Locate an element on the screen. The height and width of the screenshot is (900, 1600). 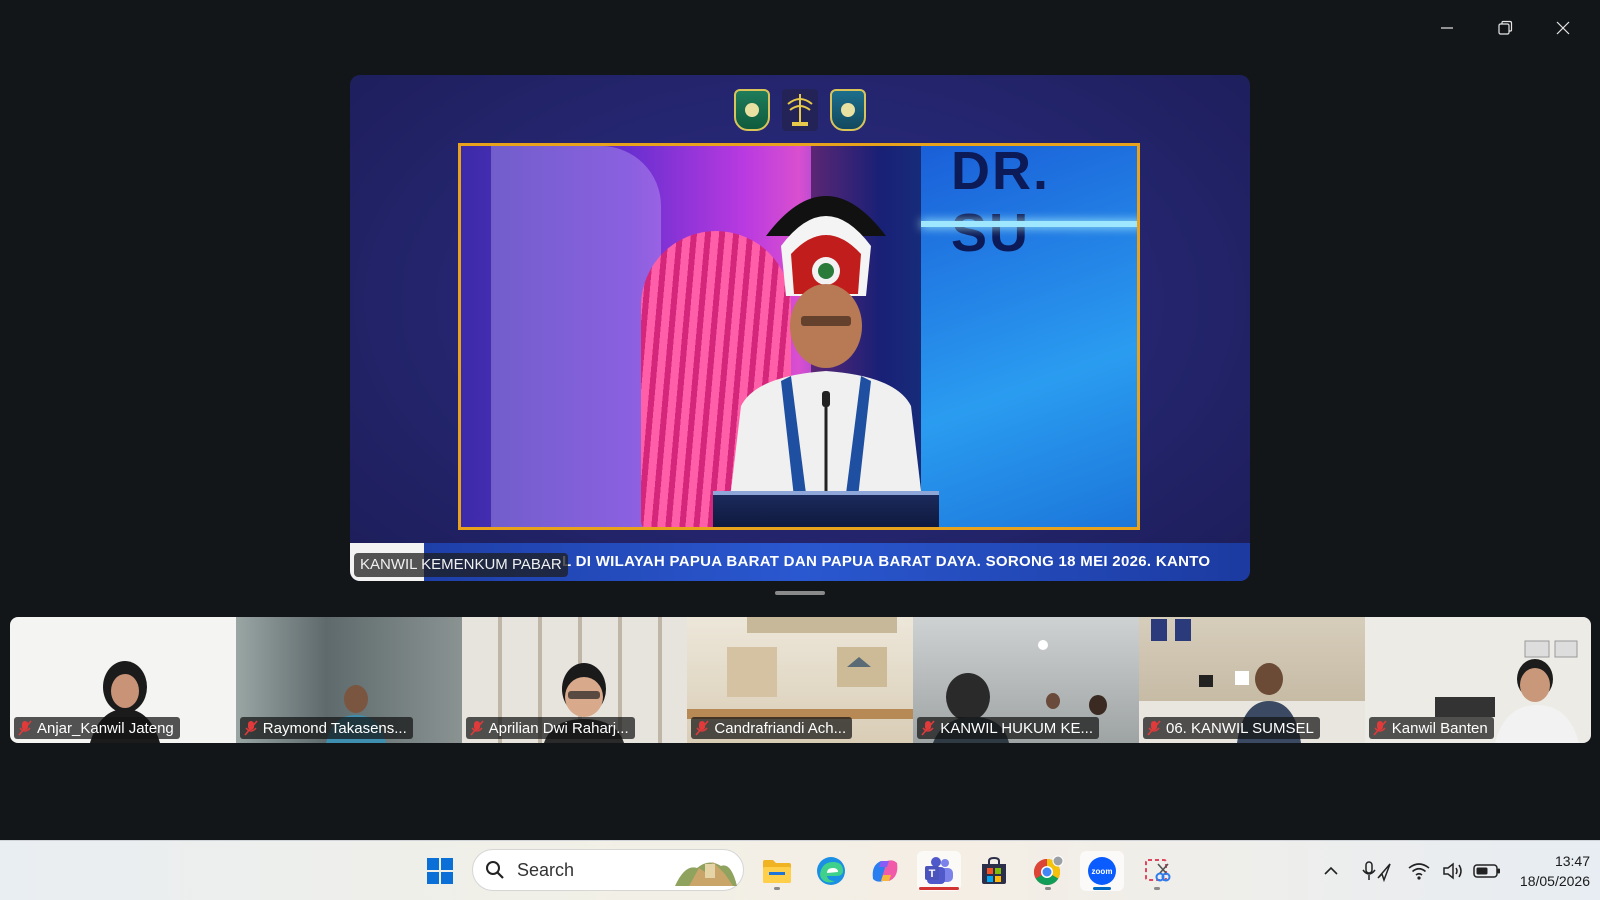
wifi-icon is located at coordinates (1419, 871).